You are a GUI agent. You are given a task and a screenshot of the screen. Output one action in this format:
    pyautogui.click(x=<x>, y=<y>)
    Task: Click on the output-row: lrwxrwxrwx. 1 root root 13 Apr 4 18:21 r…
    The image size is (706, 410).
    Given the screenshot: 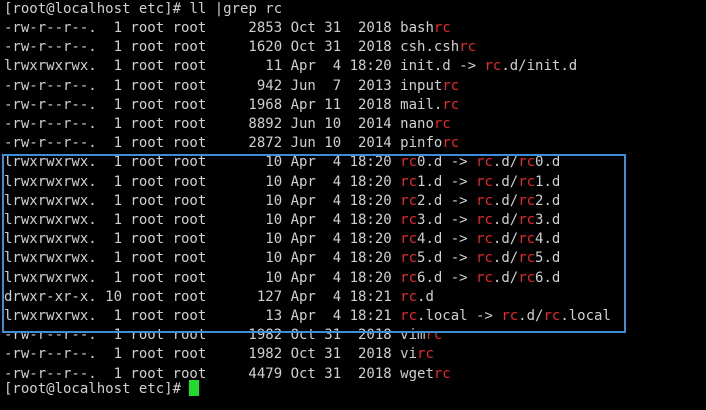 What is the action you would take?
    pyautogui.click(x=307, y=316)
    